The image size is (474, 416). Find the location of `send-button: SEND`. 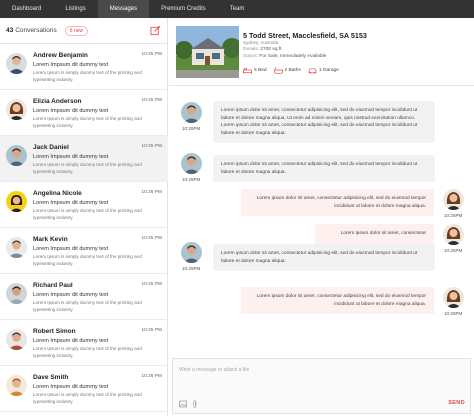

send-button: SEND is located at coordinates (456, 403).